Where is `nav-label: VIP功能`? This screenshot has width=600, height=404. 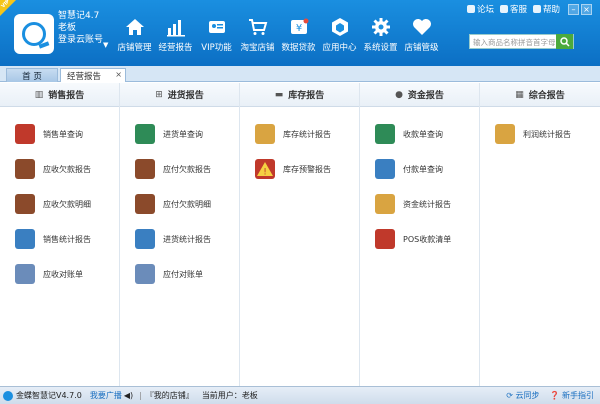 nav-label: VIP功能 is located at coordinates (216, 48).